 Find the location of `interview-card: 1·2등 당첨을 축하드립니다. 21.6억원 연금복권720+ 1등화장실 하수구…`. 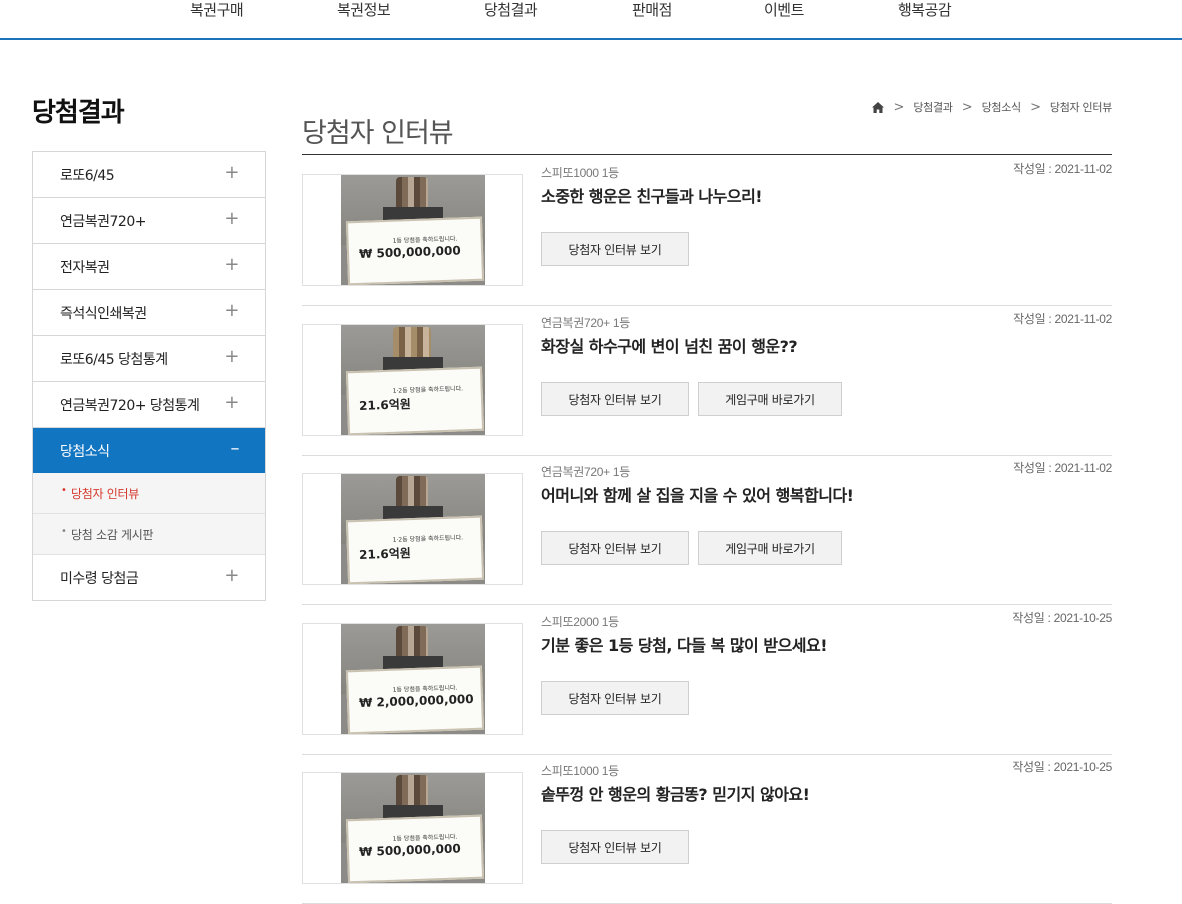

interview-card: 1·2등 당첨을 축하드립니다. 21.6억원 연금복권720+ 1등화장실 하수구… is located at coordinates (707, 381).